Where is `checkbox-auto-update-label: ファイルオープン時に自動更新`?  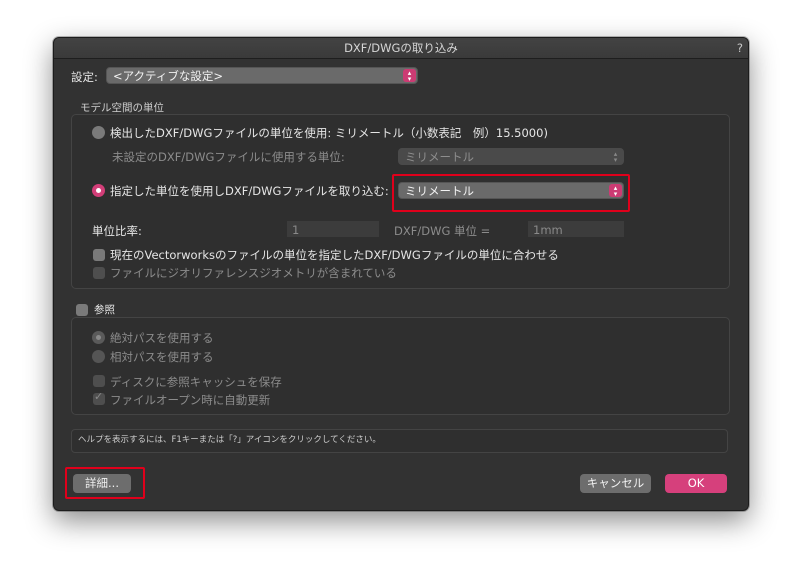
checkbox-auto-update-label: ファイルオープン時に自動更新 is located at coordinates (190, 400).